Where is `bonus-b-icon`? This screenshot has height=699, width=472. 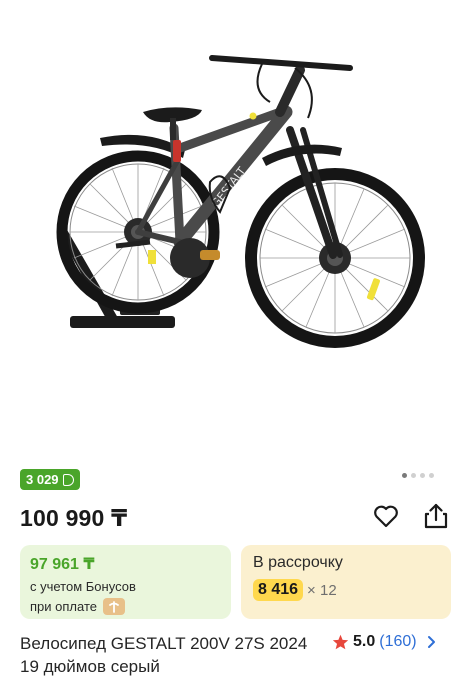 bonus-b-icon is located at coordinates (68, 479).